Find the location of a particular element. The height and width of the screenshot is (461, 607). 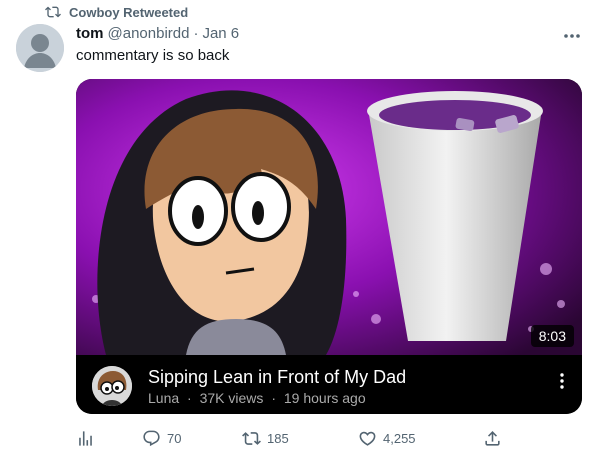

like-button: 4,255 is located at coordinates (387, 438).